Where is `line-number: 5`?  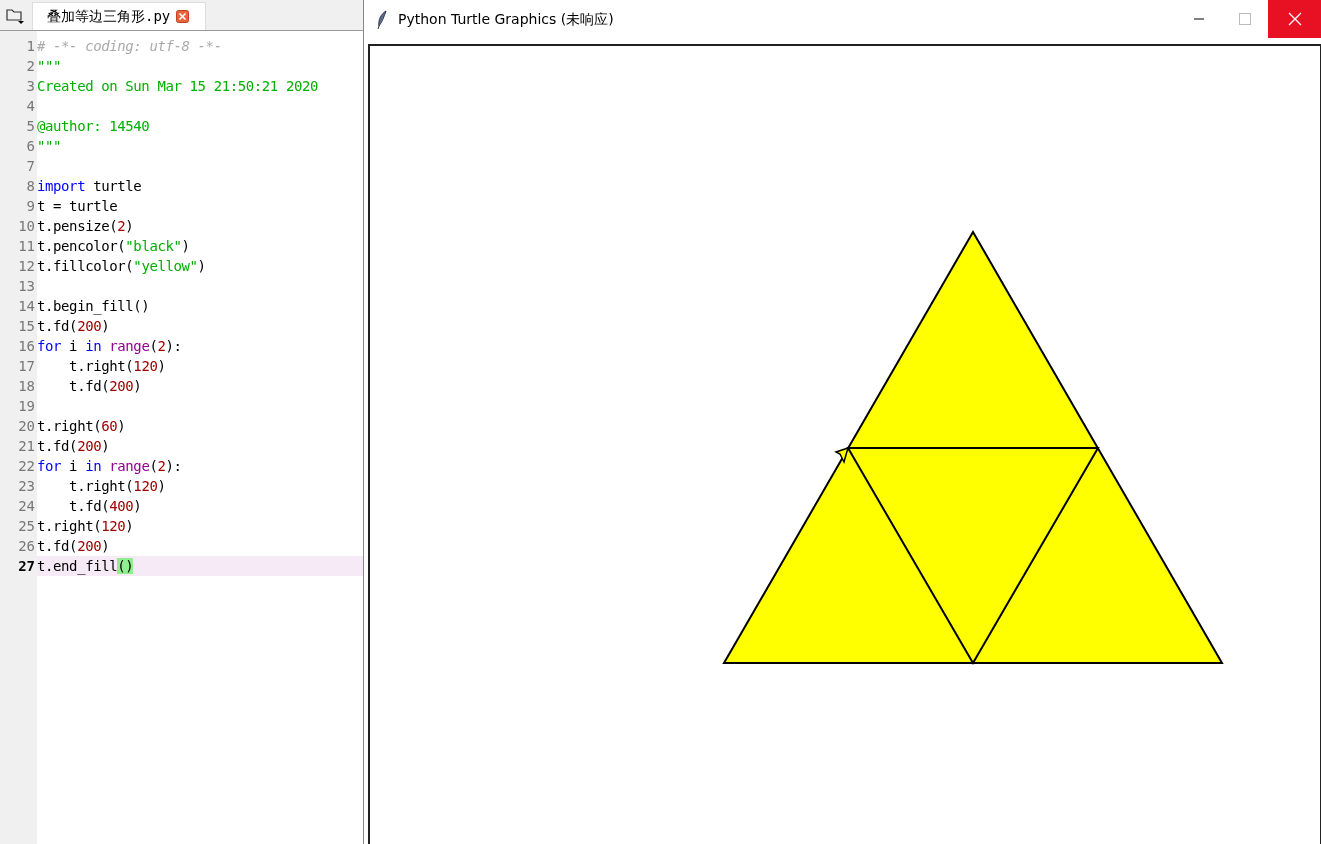 line-number: 5 is located at coordinates (30, 126).